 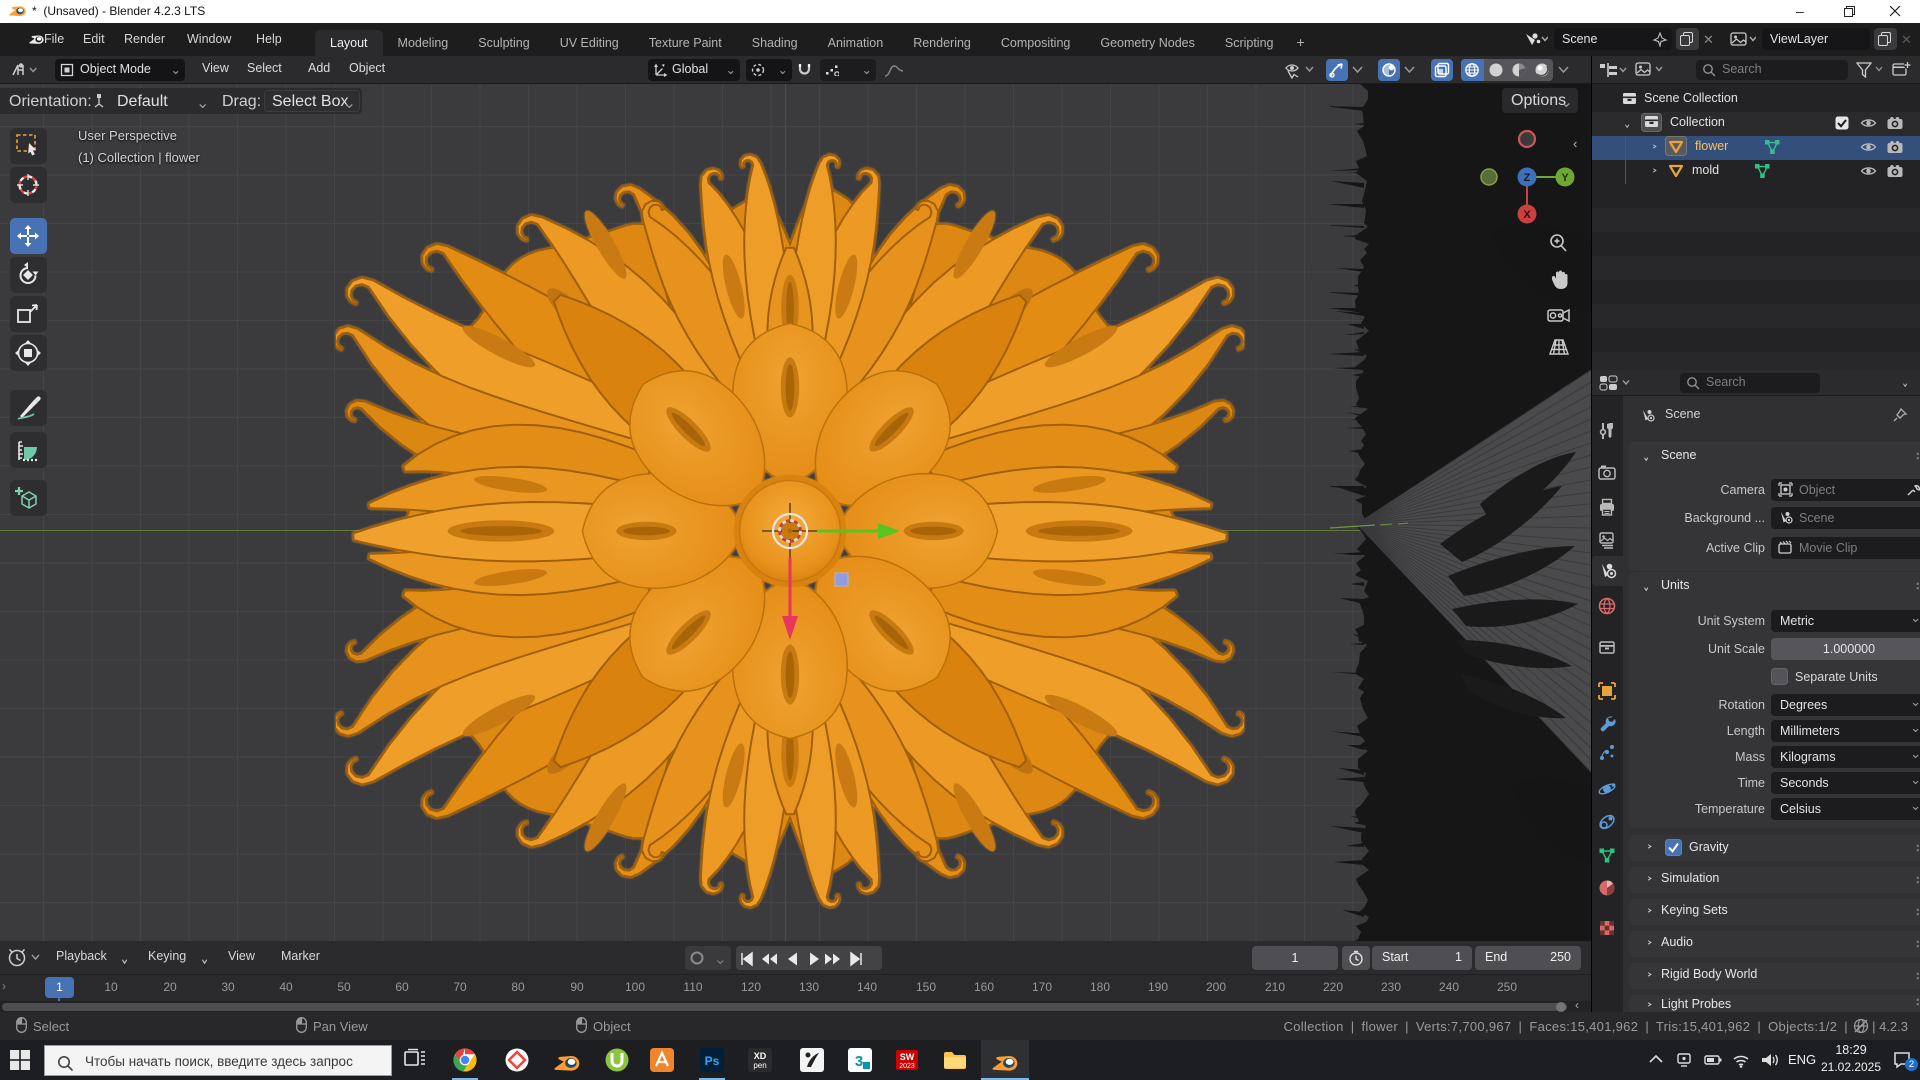 What do you see at coordinates (907, 1057) in the screenshot?
I see `svg-text: SW` at bounding box center [907, 1057].